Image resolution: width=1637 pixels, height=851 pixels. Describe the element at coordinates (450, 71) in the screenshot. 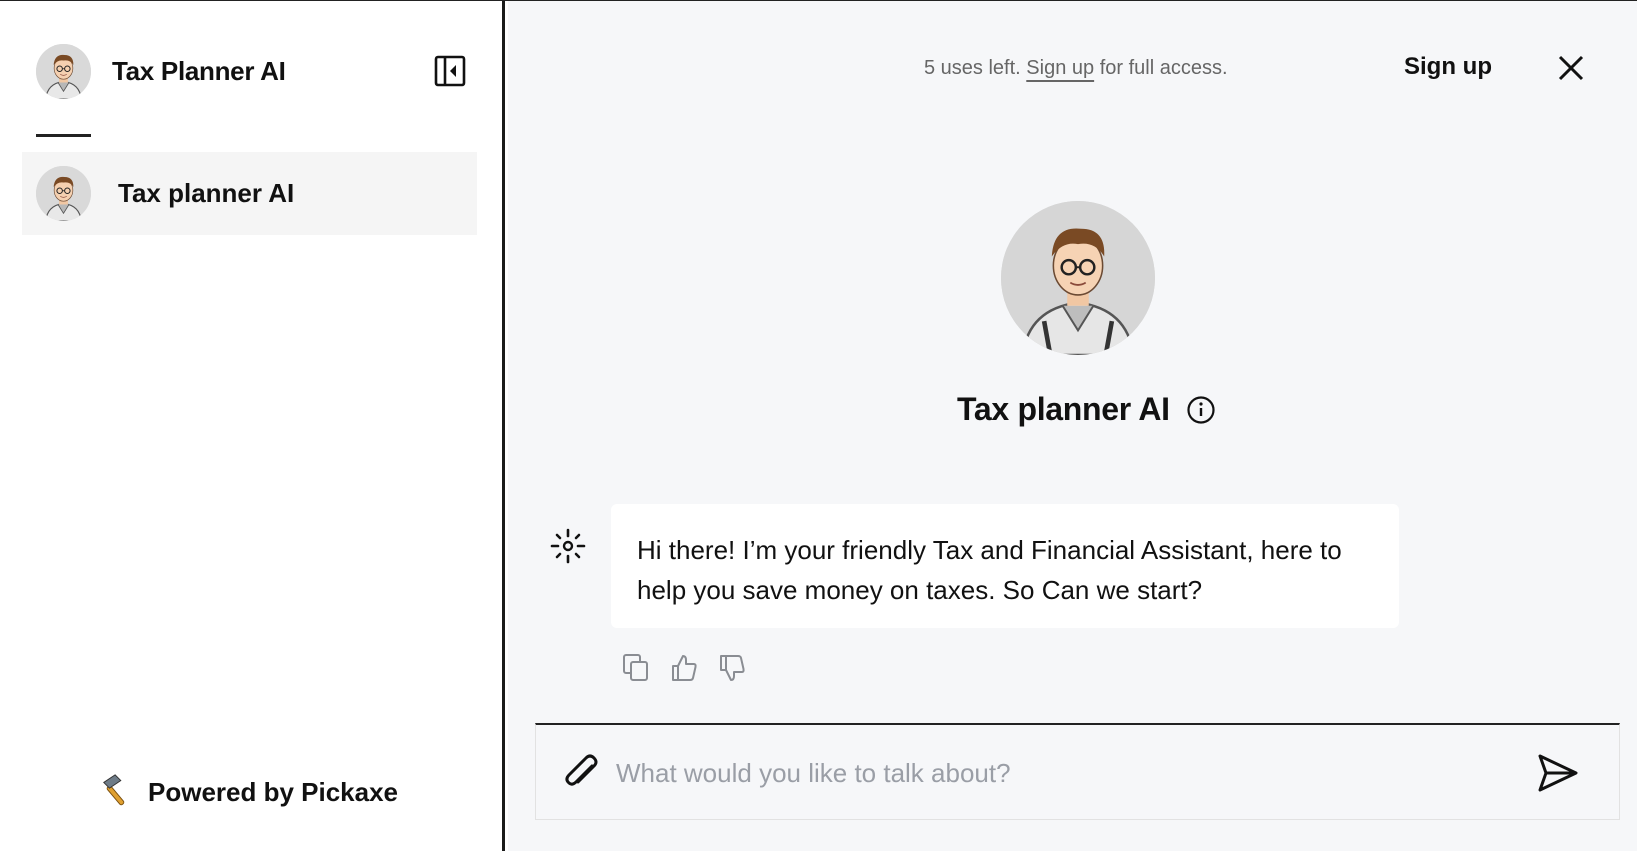

I see `sidebar-collapse-icon` at that location.